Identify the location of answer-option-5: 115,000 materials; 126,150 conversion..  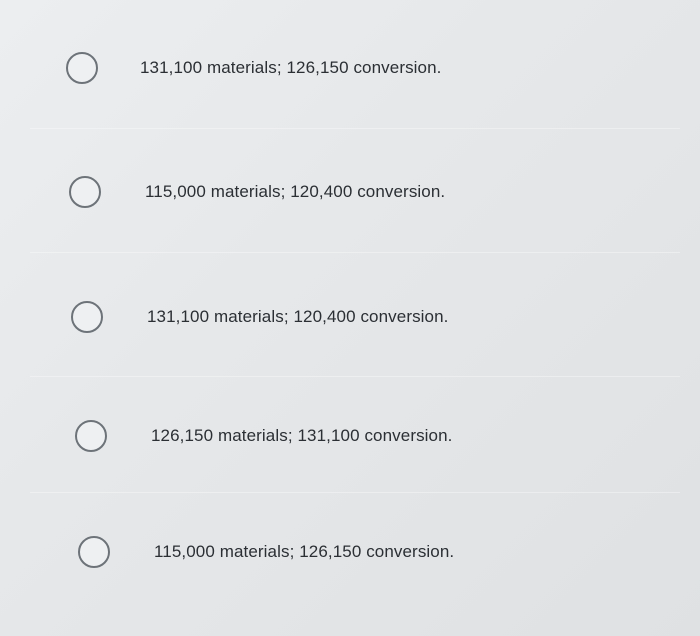
(266, 552).